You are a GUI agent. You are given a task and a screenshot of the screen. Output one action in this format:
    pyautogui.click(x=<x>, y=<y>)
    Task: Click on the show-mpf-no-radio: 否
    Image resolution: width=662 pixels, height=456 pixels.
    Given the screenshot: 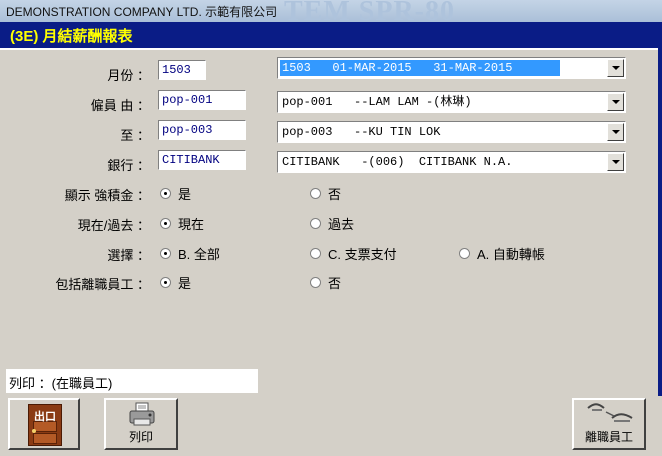 What is the action you would take?
    pyautogui.click(x=325, y=193)
    